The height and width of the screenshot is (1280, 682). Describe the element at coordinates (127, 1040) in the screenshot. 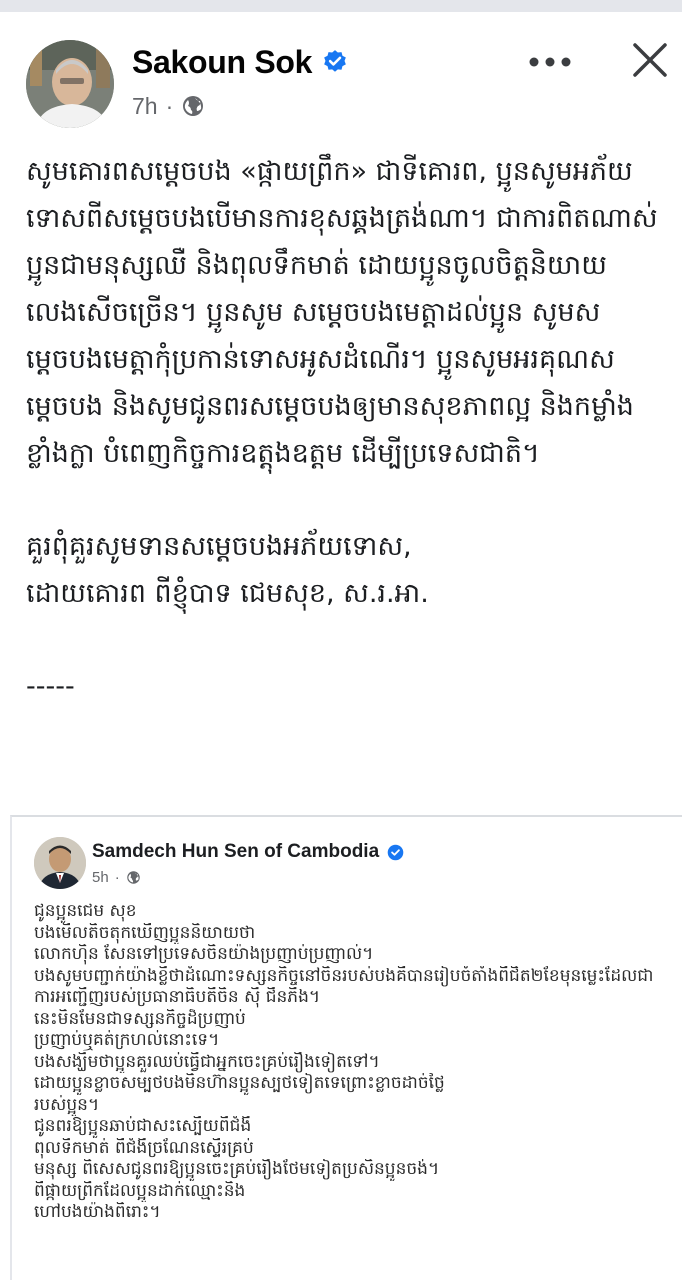

I see `shared-text-line: ប្រញាប់ឬគត់ក្រហល់នោះទេ។` at that location.